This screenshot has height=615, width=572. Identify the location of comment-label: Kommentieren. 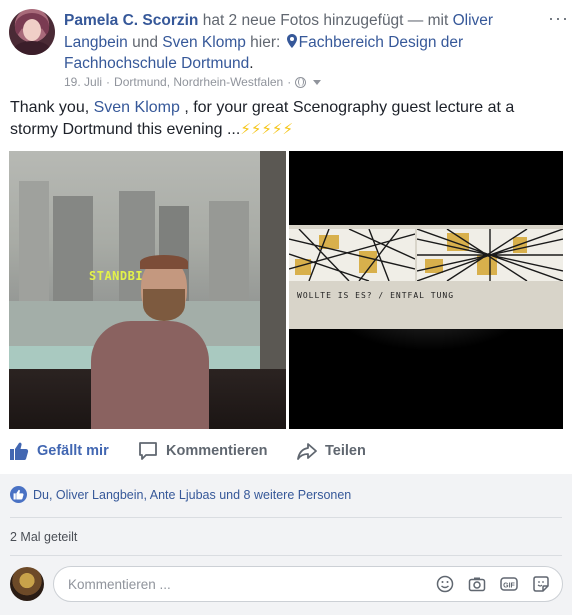
(217, 451).